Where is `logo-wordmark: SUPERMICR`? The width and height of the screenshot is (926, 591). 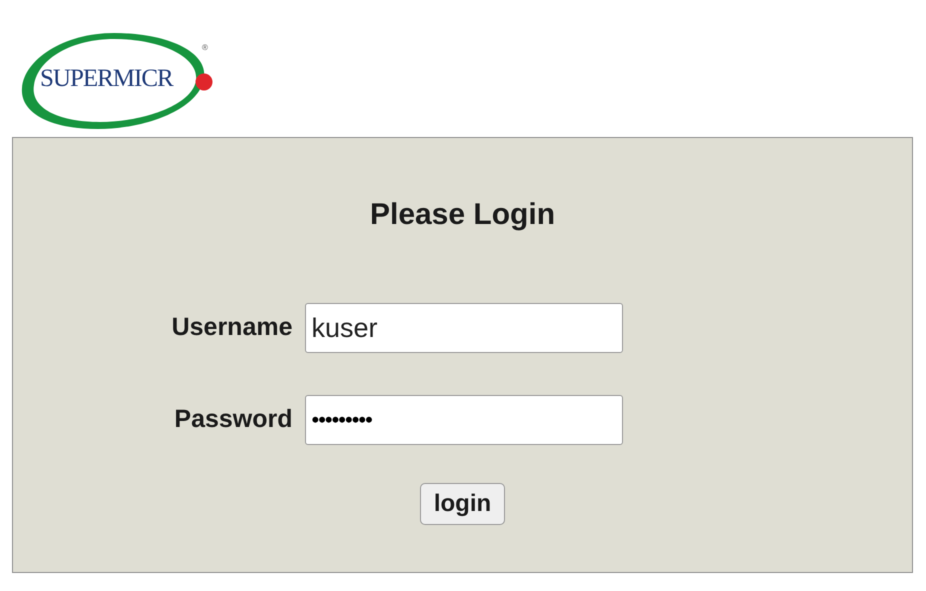 logo-wordmark: SUPERMICR is located at coordinates (106, 78).